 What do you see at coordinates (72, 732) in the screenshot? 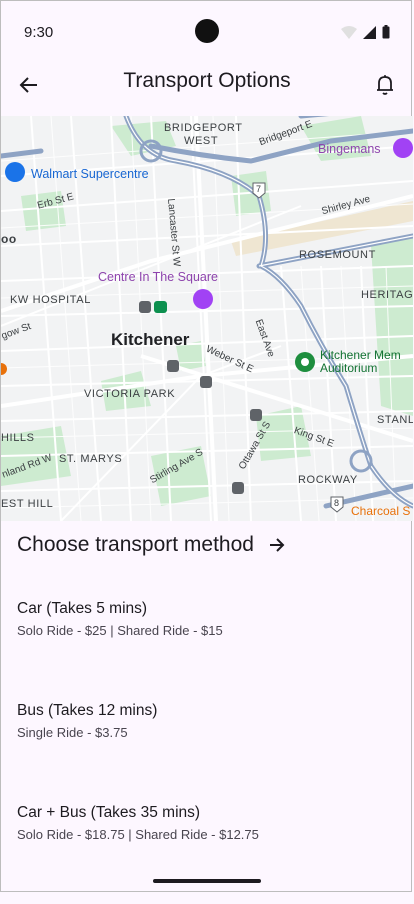
I see `option-subtitle: Single Ride - $3.75` at bounding box center [72, 732].